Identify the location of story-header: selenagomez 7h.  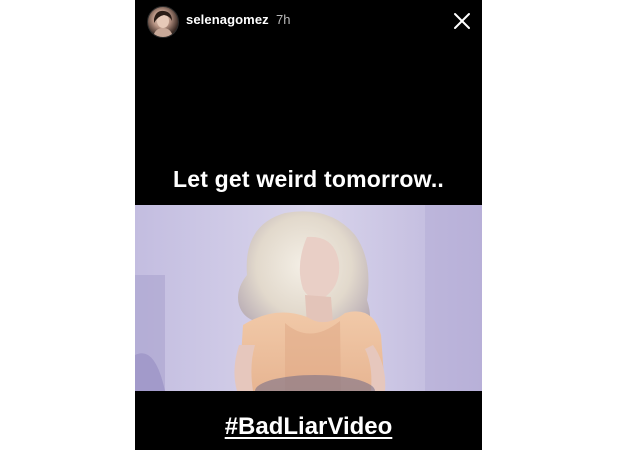
(308, 21).